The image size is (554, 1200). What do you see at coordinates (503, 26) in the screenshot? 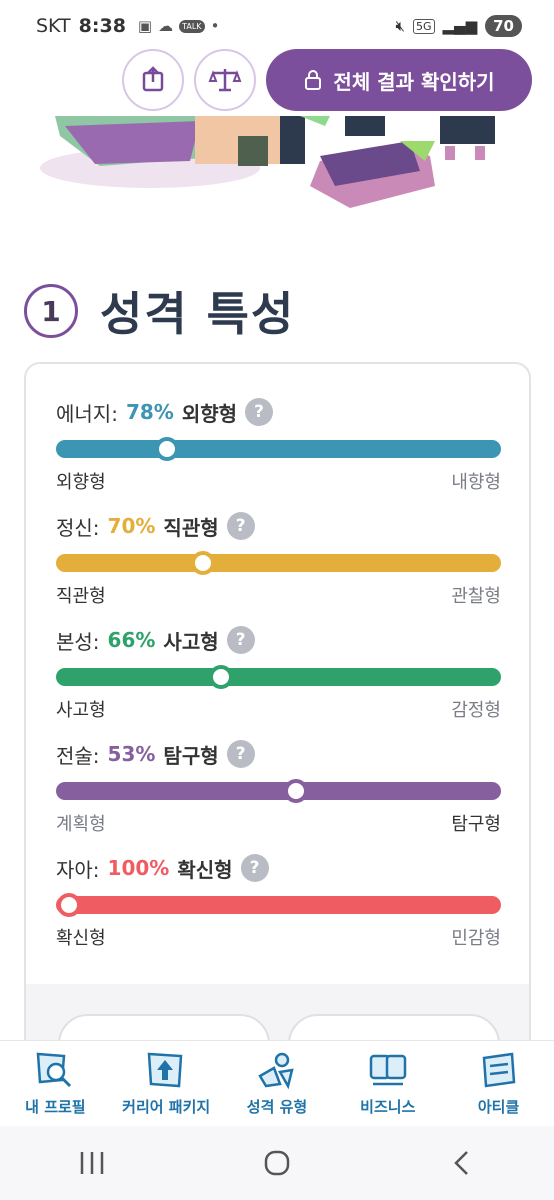
I see `battery-indicator: 70` at bounding box center [503, 26].